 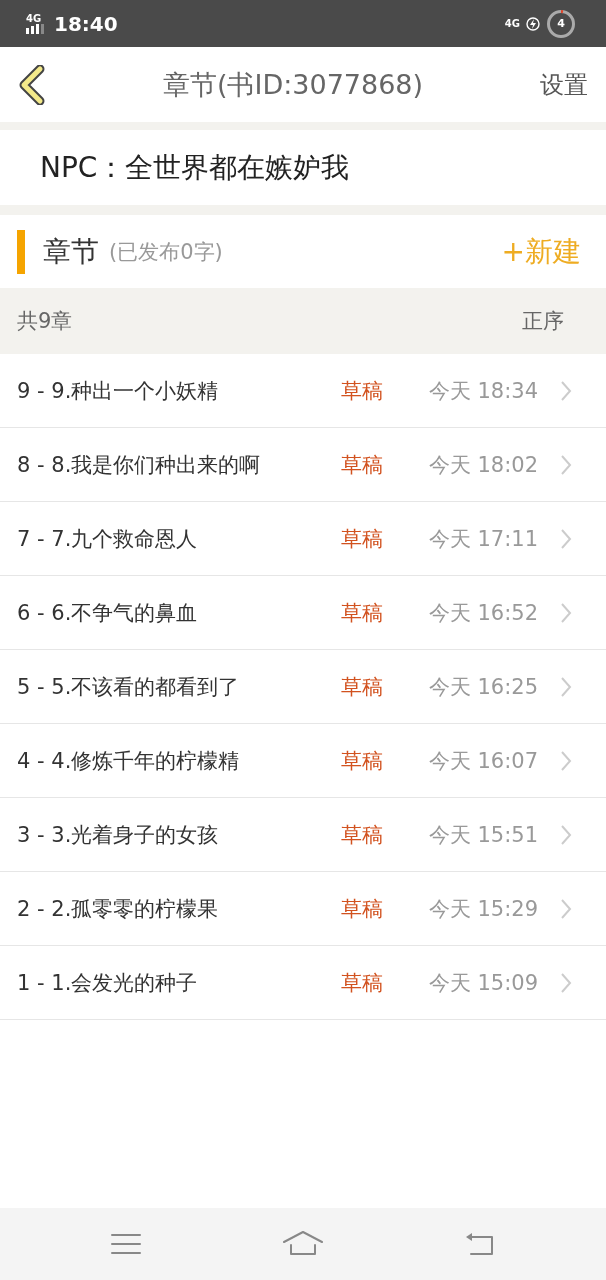 What do you see at coordinates (21, 251) in the screenshot?
I see `accent-bar` at bounding box center [21, 251].